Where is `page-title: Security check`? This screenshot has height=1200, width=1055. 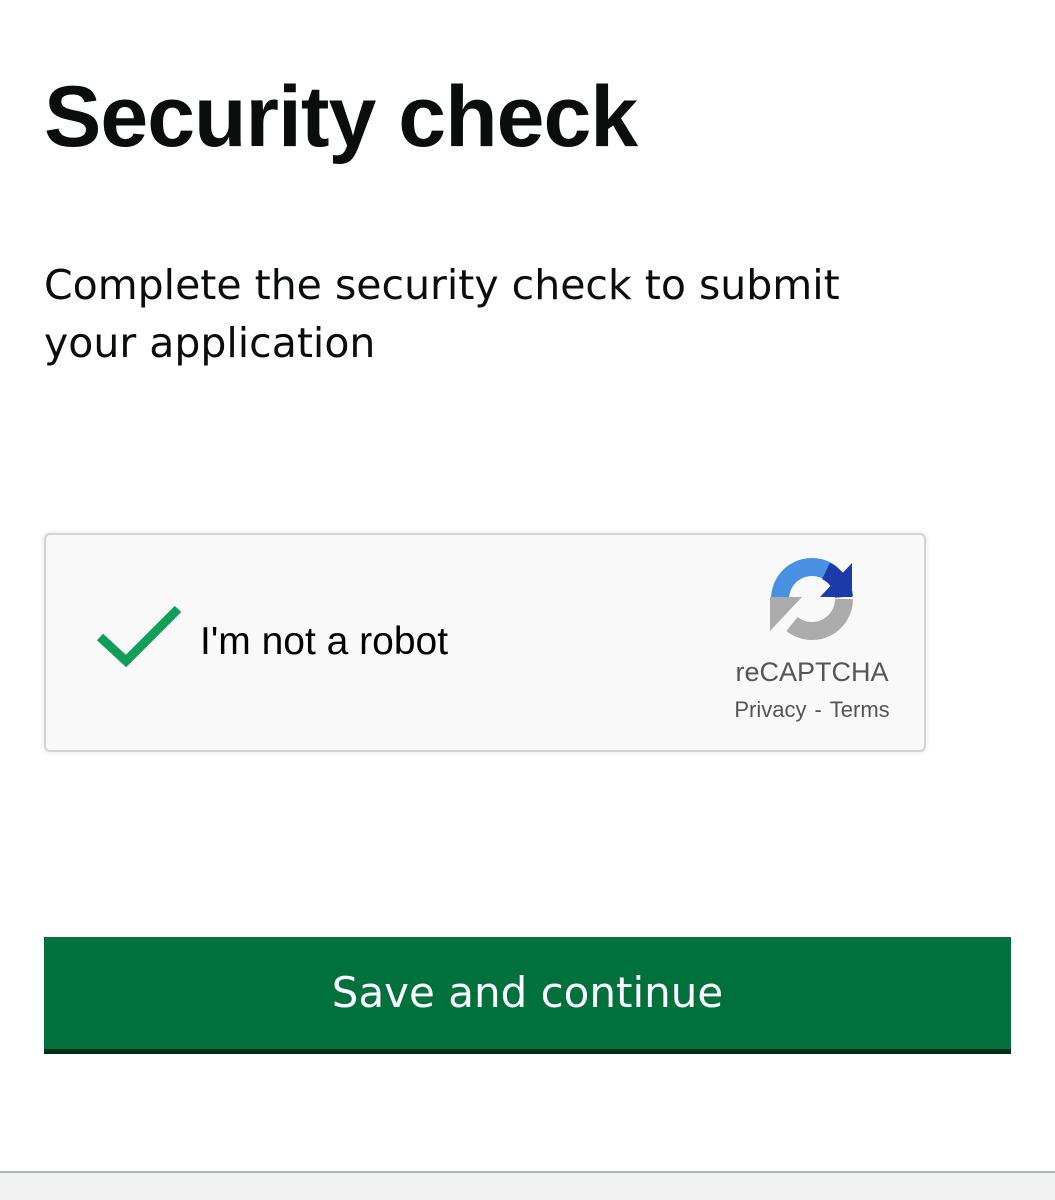 page-title: Security check is located at coordinates (341, 117).